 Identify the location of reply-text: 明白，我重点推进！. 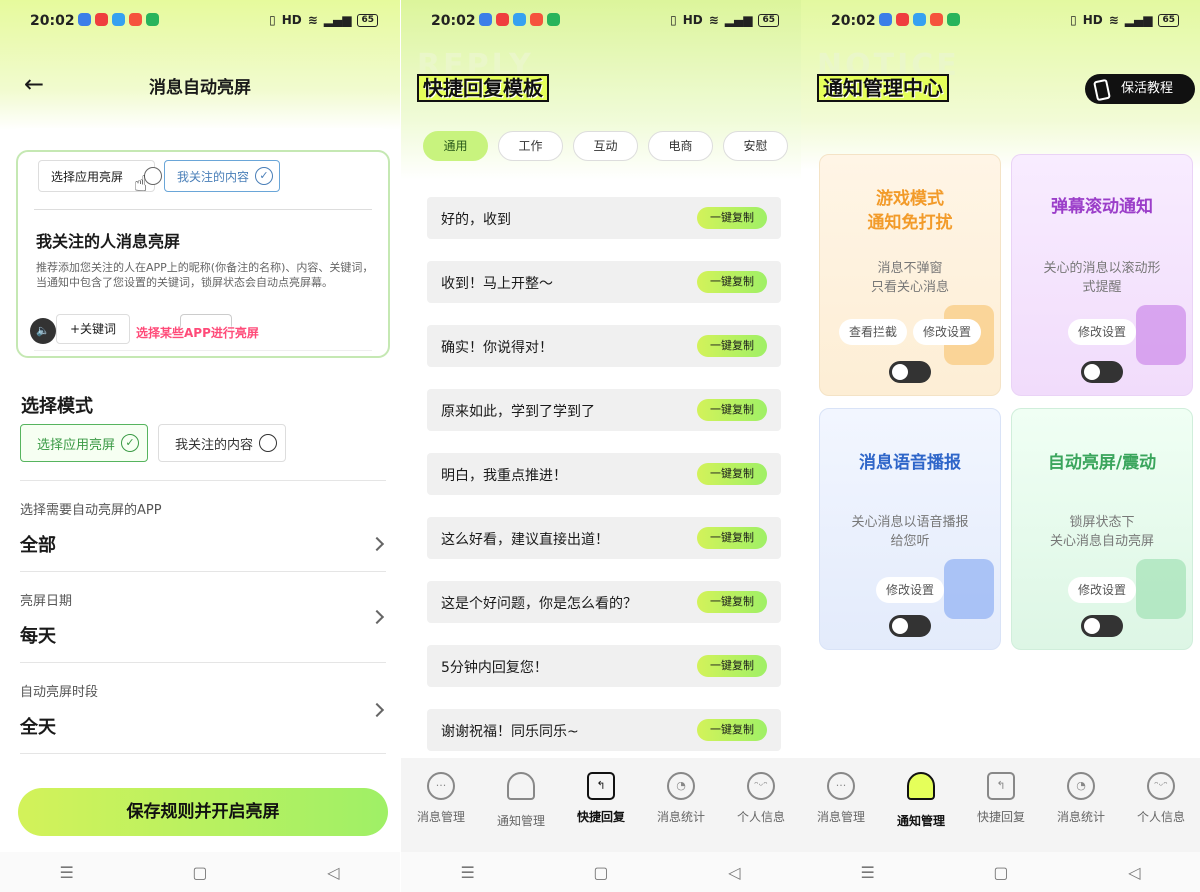
(504, 476).